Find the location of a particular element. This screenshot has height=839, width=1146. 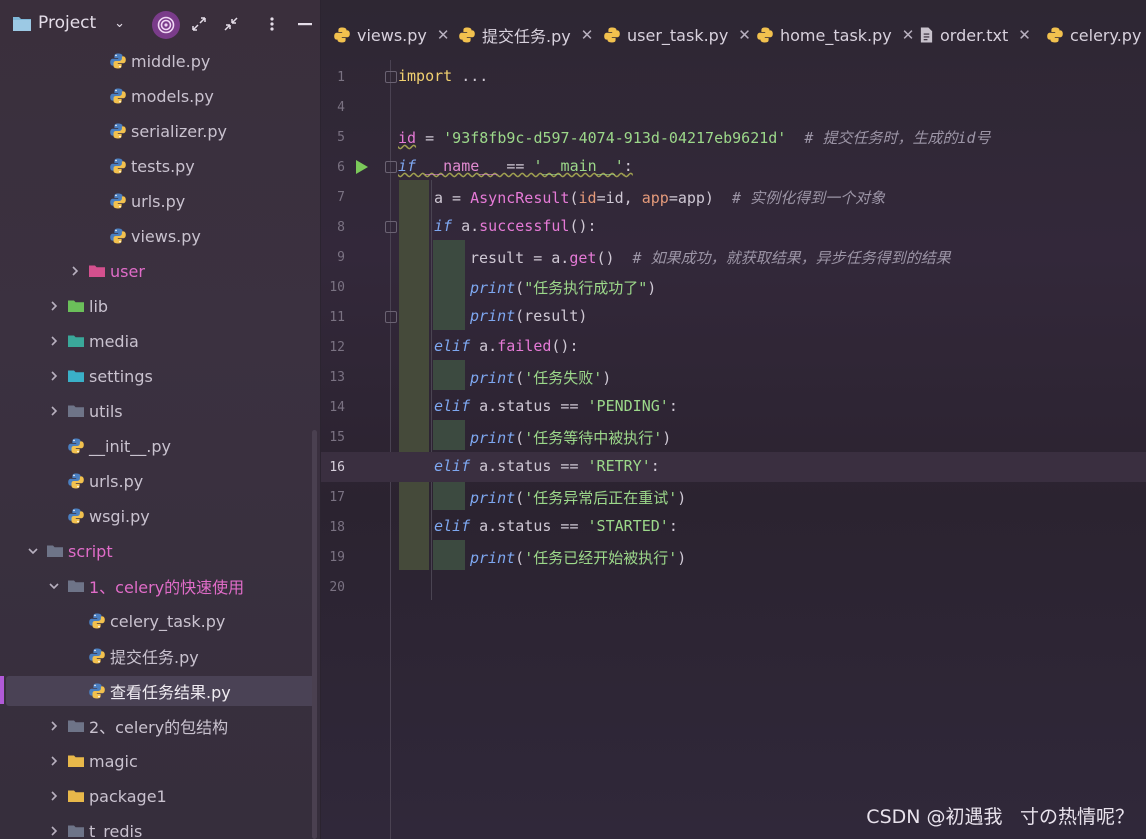

code-line: 8 if a.successful(): is located at coordinates (733, 227).